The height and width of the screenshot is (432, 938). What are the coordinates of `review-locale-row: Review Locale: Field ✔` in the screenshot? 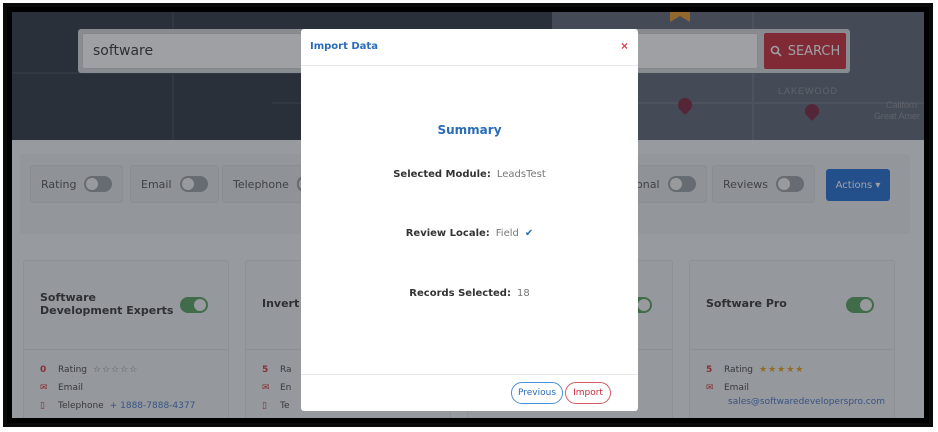 It's located at (469, 233).